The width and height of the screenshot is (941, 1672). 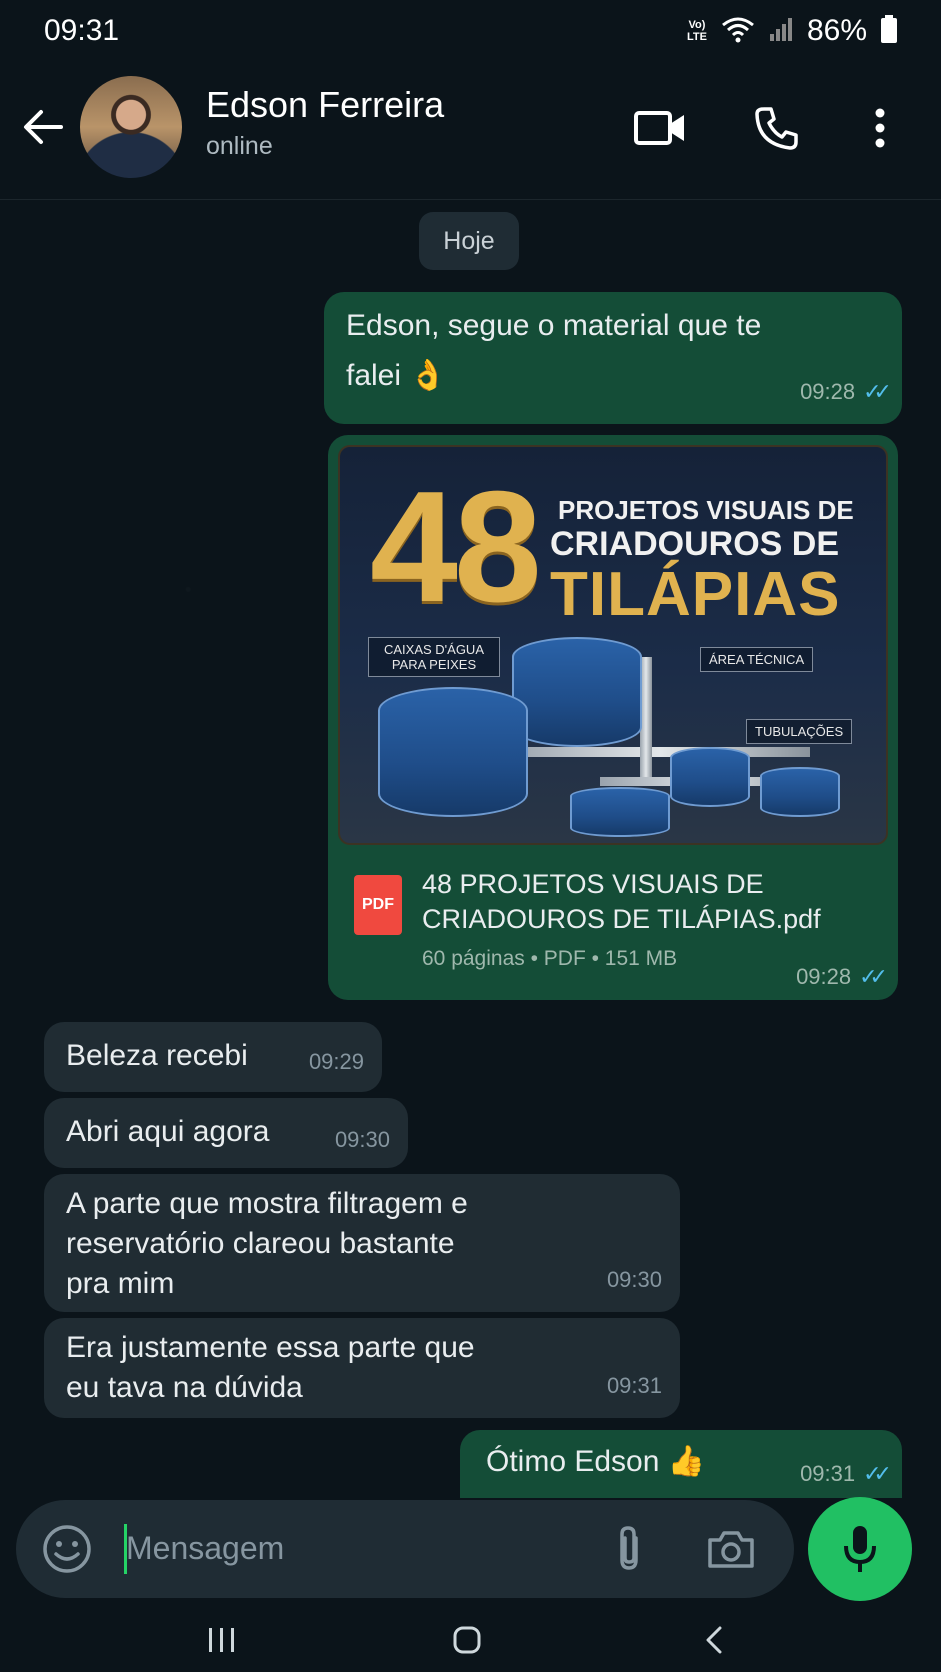 I want to click on attach-button, so click(x=629, y=1549).